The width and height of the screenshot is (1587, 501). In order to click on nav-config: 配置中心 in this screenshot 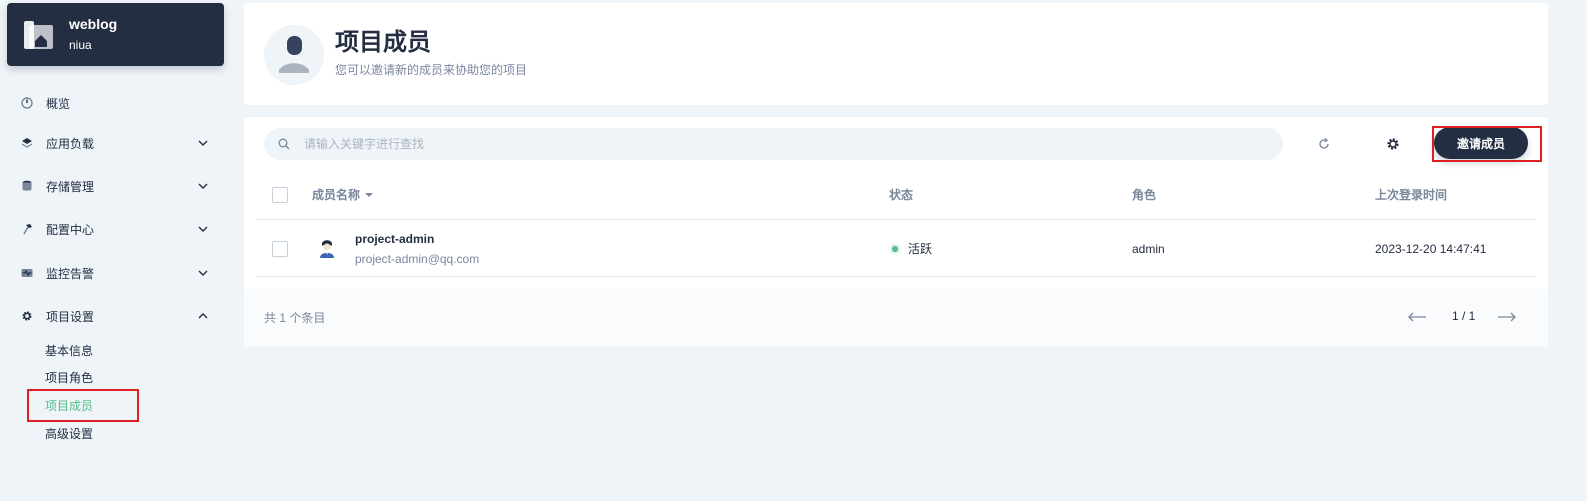, I will do `click(117, 229)`.